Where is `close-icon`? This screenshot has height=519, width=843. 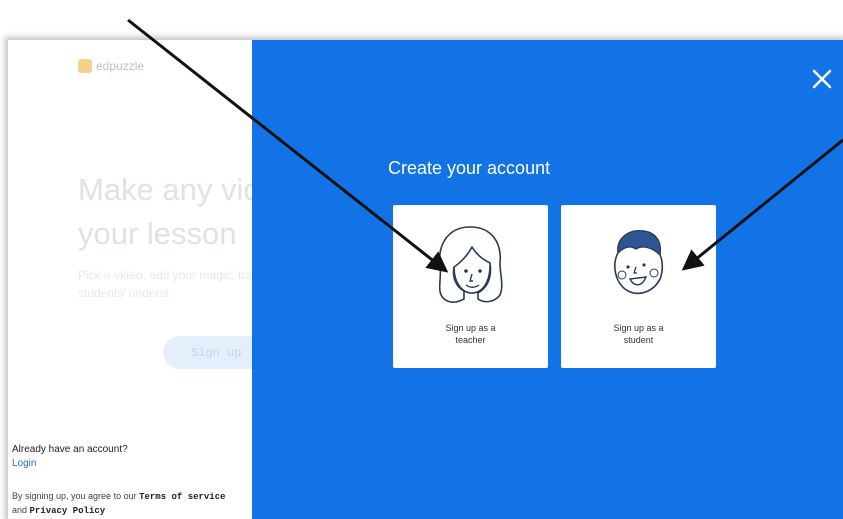 close-icon is located at coordinates (822, 79).